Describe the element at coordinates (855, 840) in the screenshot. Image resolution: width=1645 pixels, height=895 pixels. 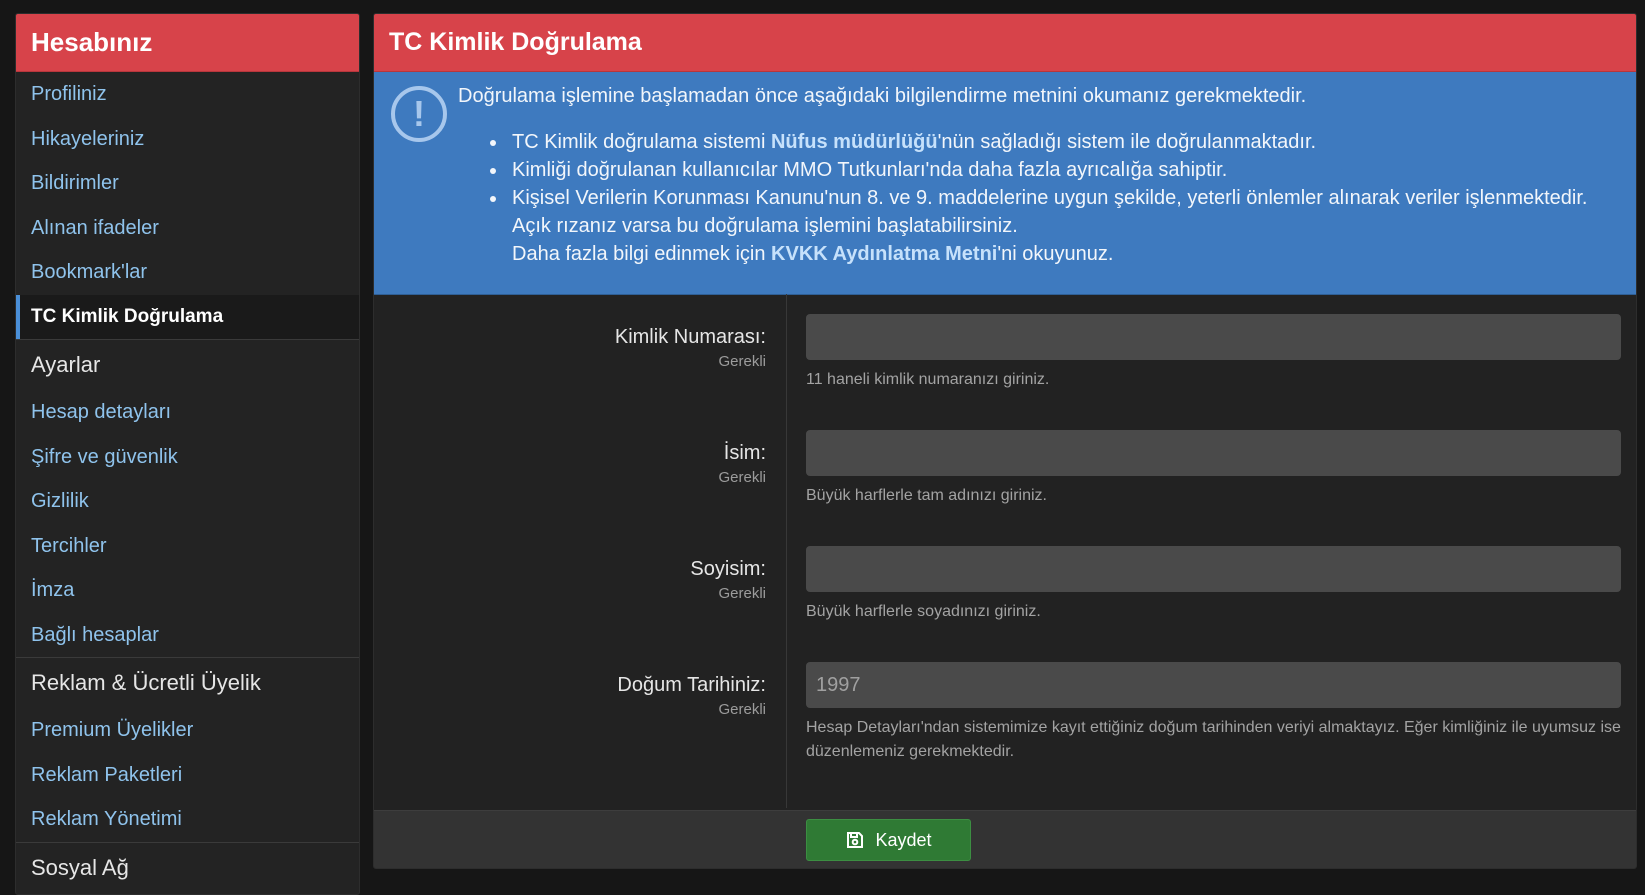
I see `save-icon` at that location.